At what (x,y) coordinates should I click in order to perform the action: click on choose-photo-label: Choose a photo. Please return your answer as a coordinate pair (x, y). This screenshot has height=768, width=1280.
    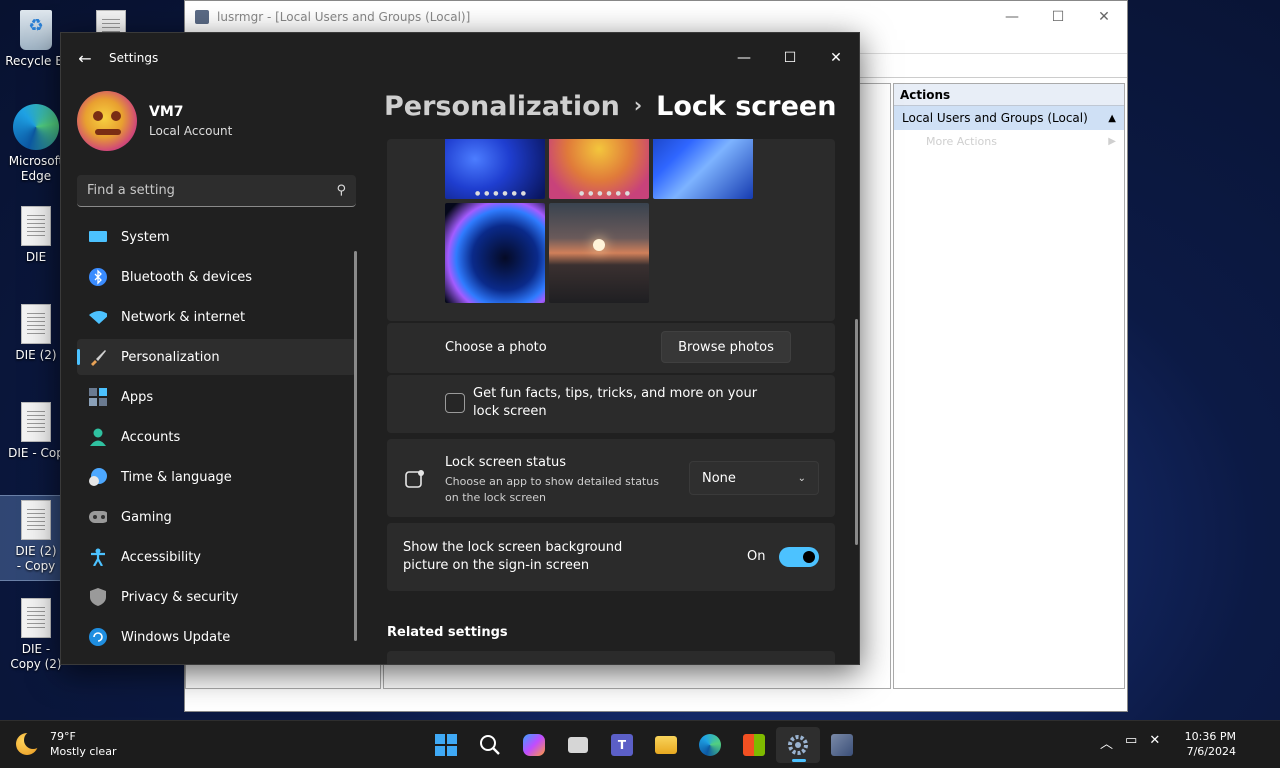
    Looking at the image, I should click on (496, 347).